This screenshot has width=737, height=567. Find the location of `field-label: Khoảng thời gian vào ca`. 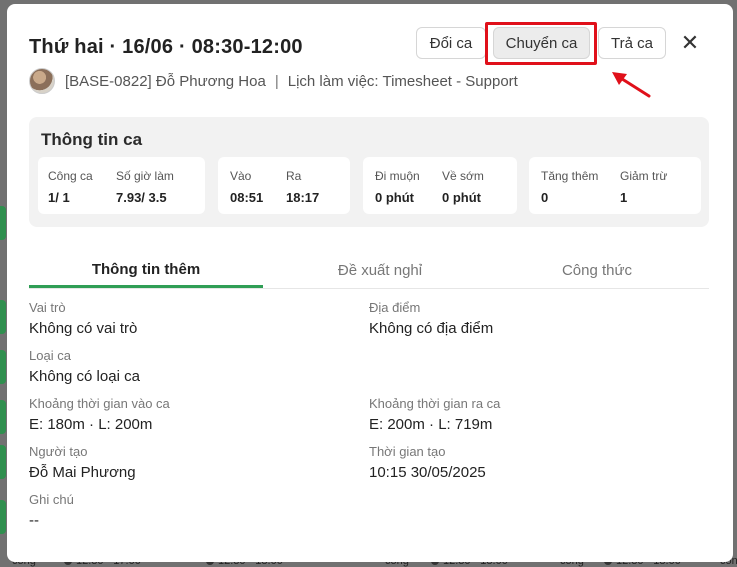

field-label: Khoảng thời gian vào ca is located at coordinates (99, 403).